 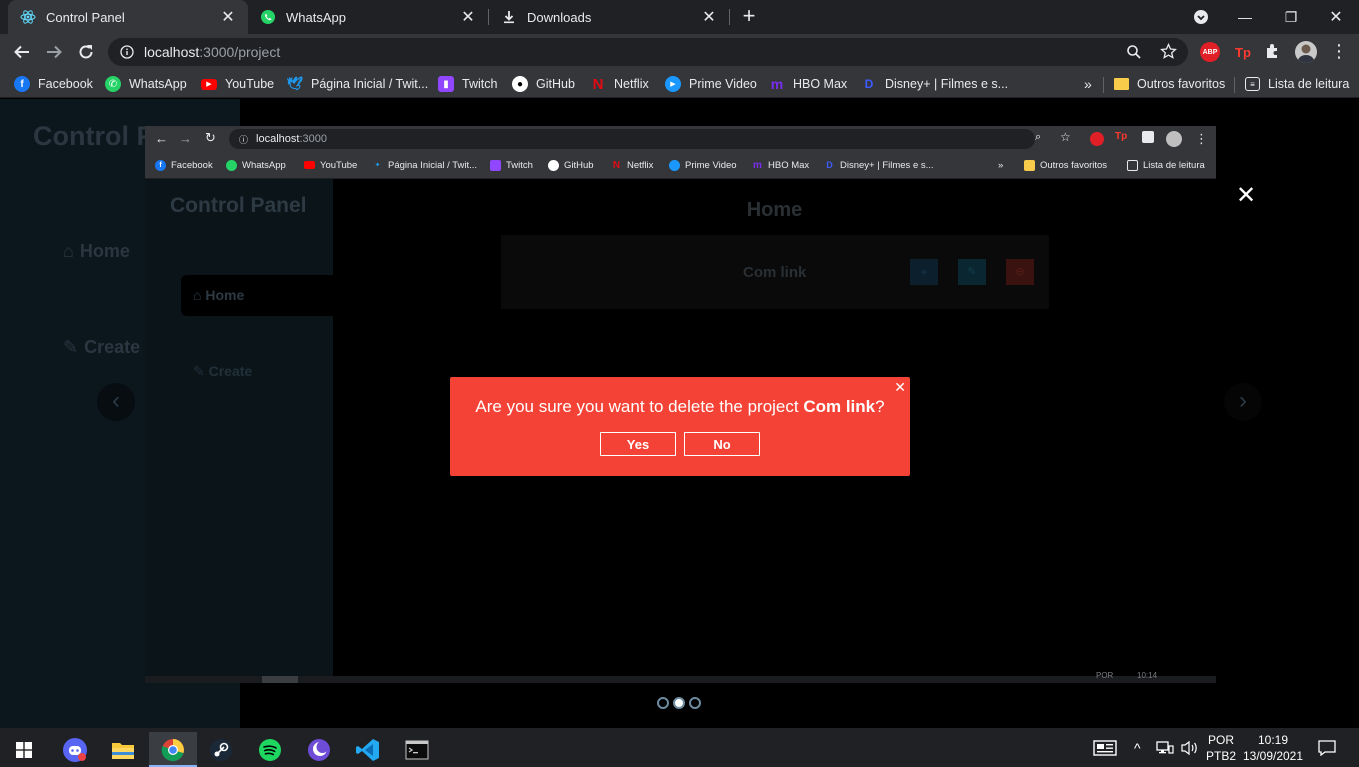 I want to click on bookmark-star-icon, so click(x=1168, y=52).